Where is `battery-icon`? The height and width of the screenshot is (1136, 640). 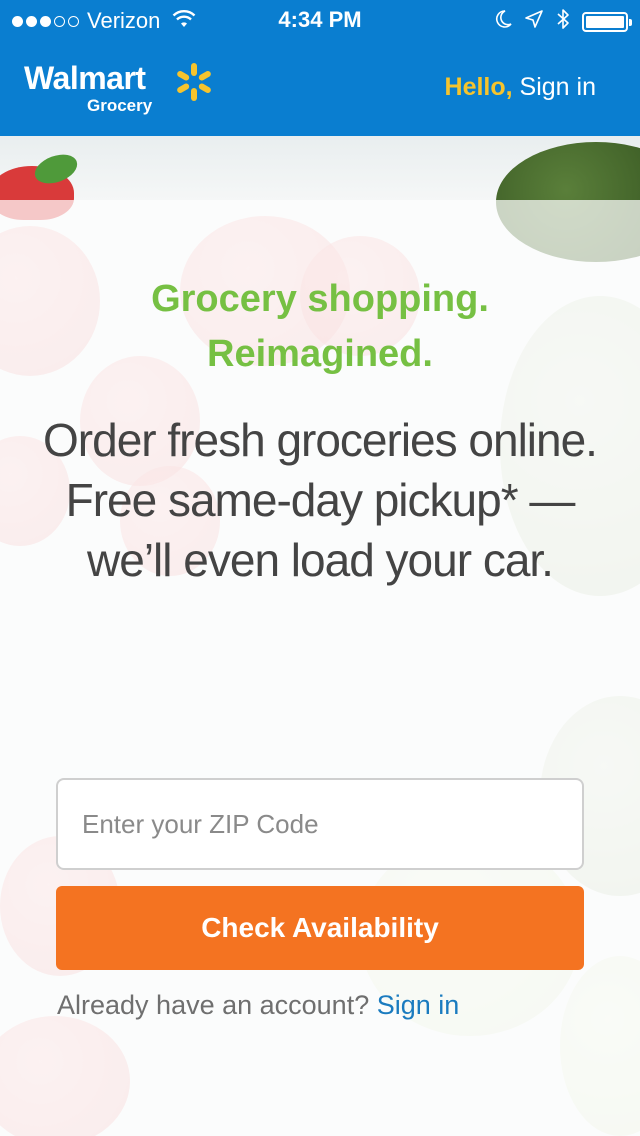 battery-icon is located at coordinates (607, 22).